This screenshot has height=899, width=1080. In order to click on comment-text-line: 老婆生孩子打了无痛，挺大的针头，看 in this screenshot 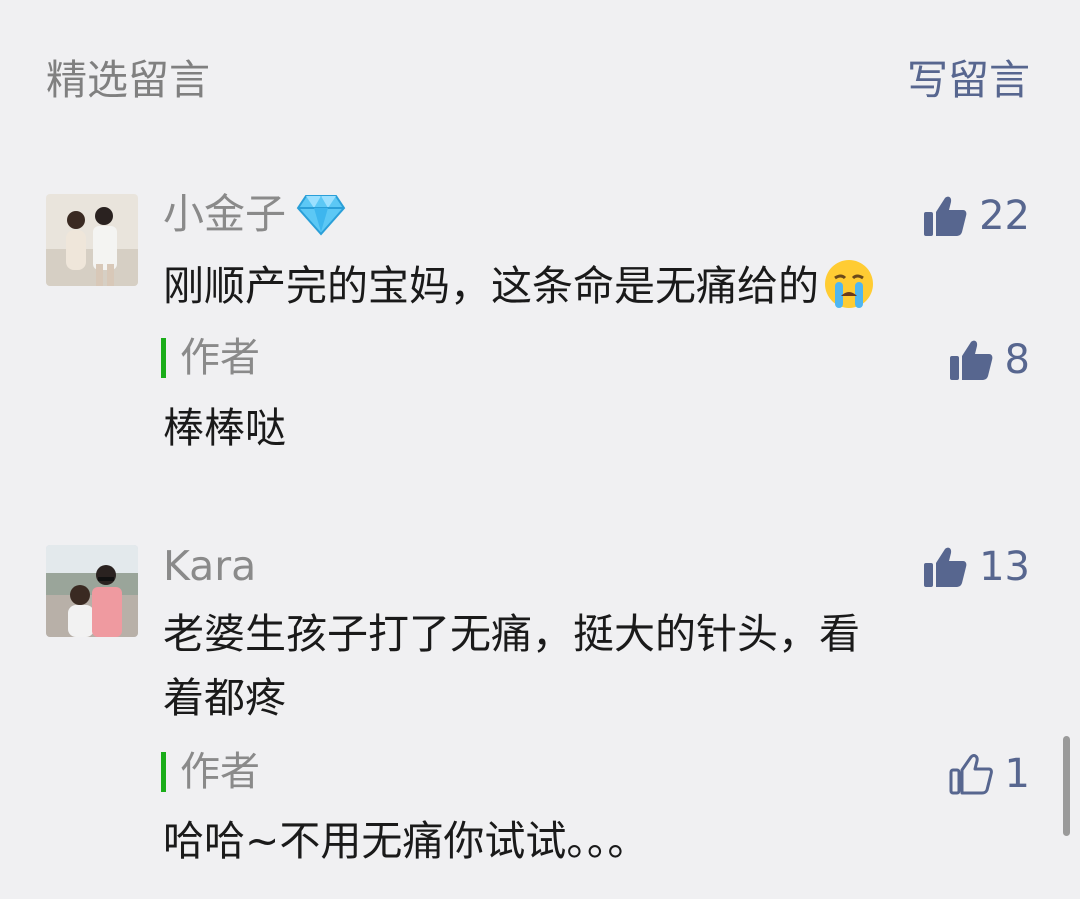, I will do `click(511, 634)`.